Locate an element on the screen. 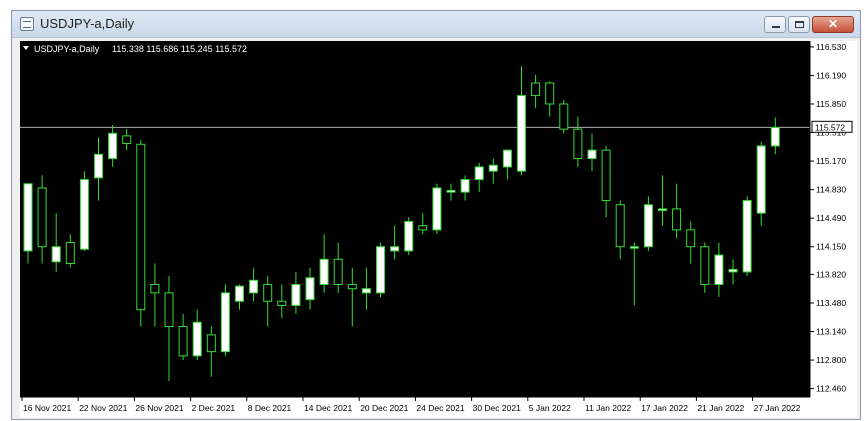 The image size is (865, 421). close-icon: ✕ is located at coordinates (833, 24).